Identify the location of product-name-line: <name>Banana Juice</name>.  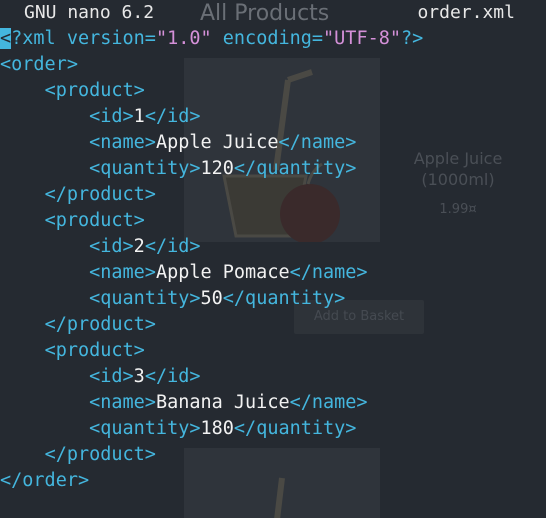
(273, 403).